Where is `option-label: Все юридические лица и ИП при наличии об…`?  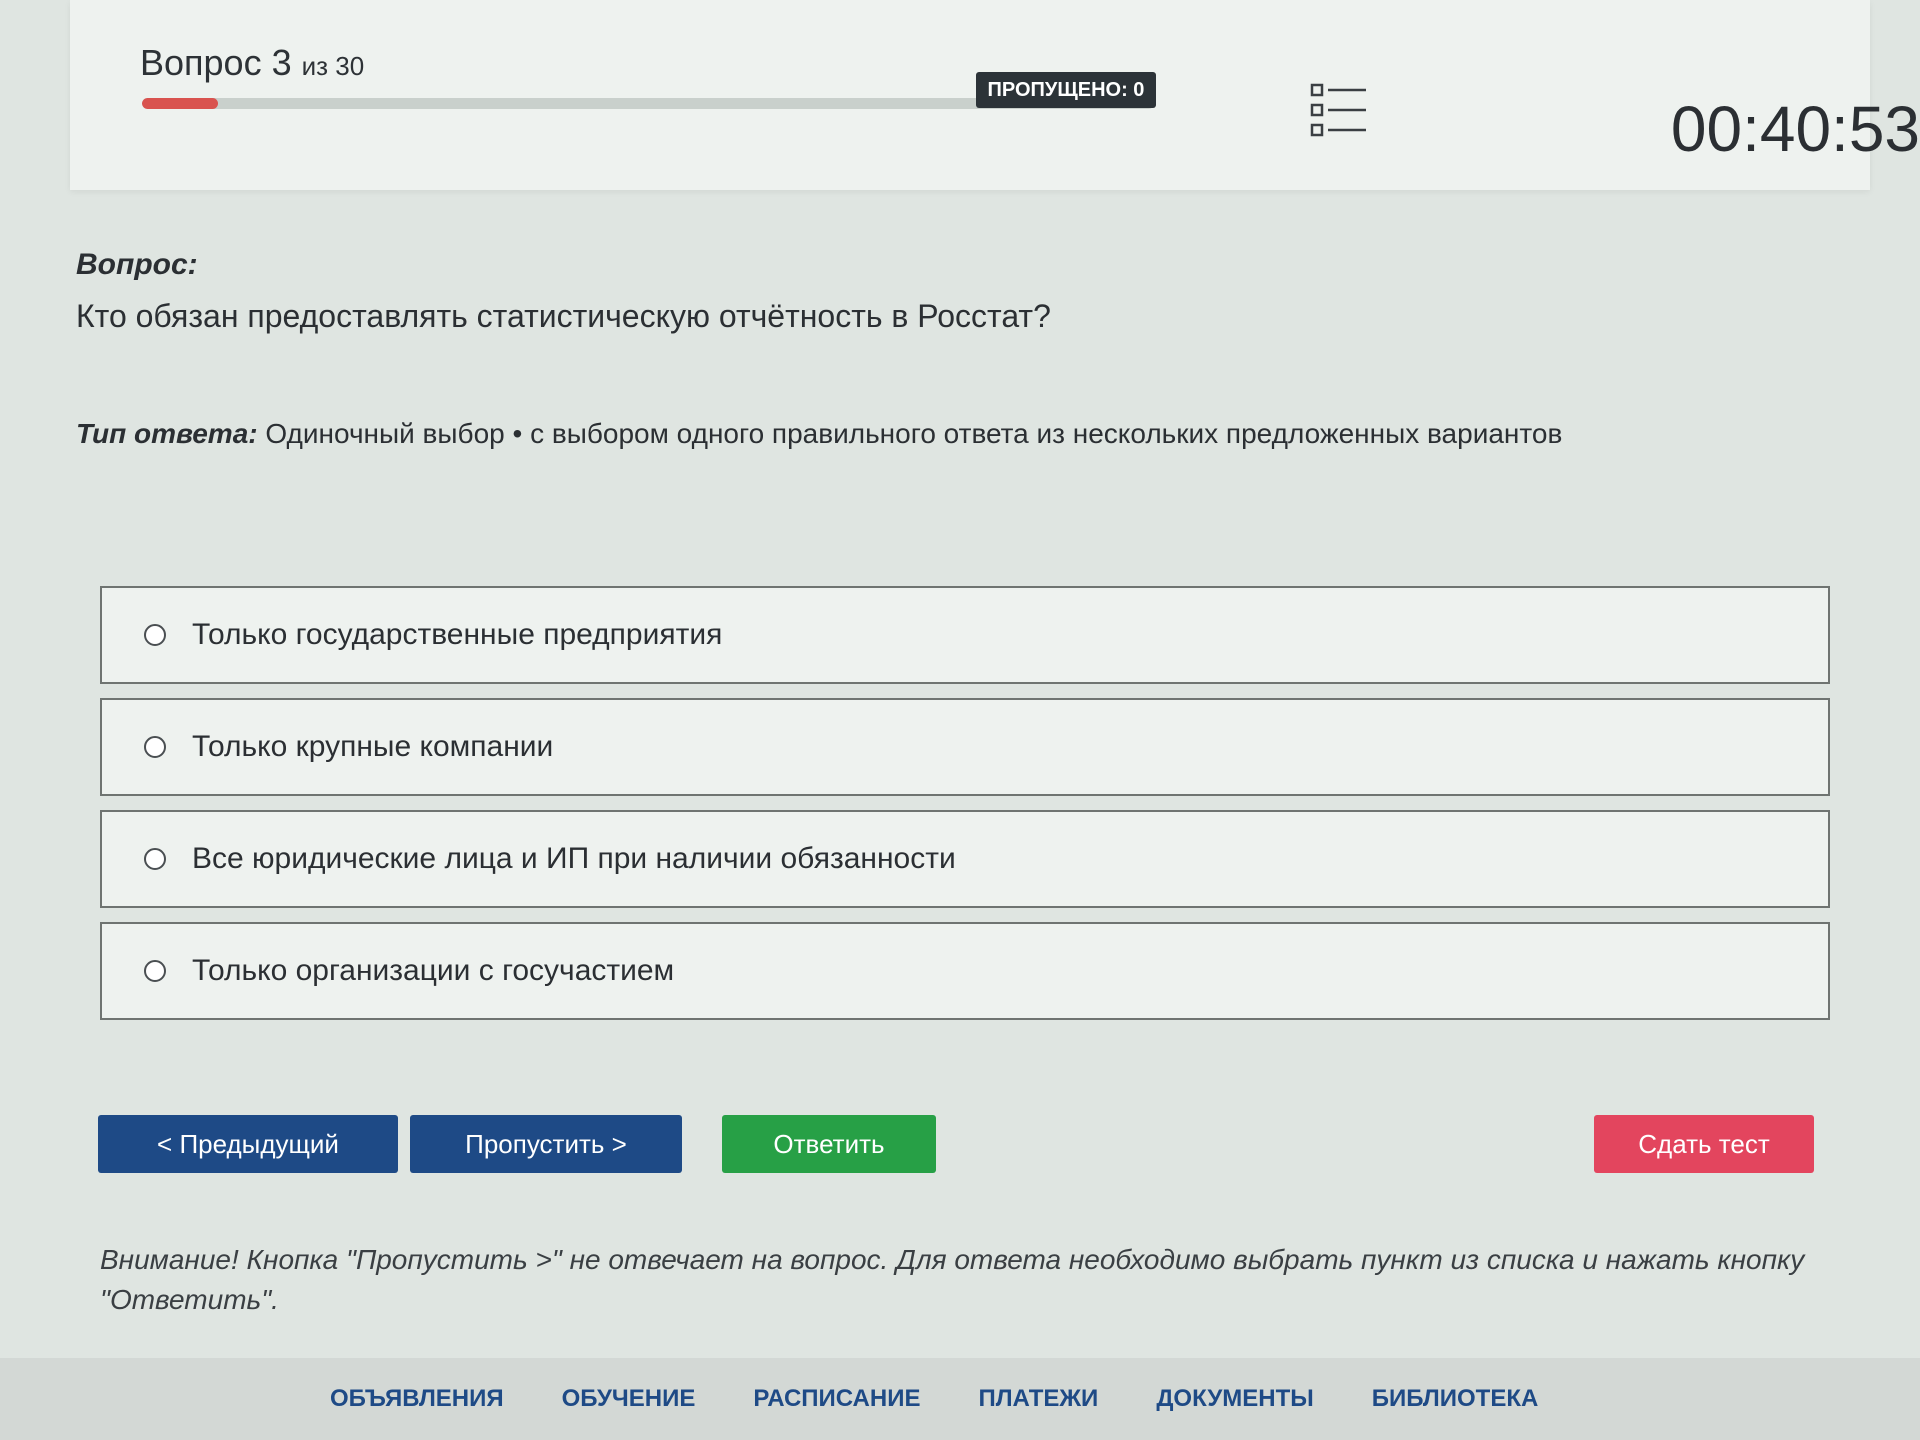 option-label: Все юридические лица и ИП при наличии об… is located at coordinates (574, 858).